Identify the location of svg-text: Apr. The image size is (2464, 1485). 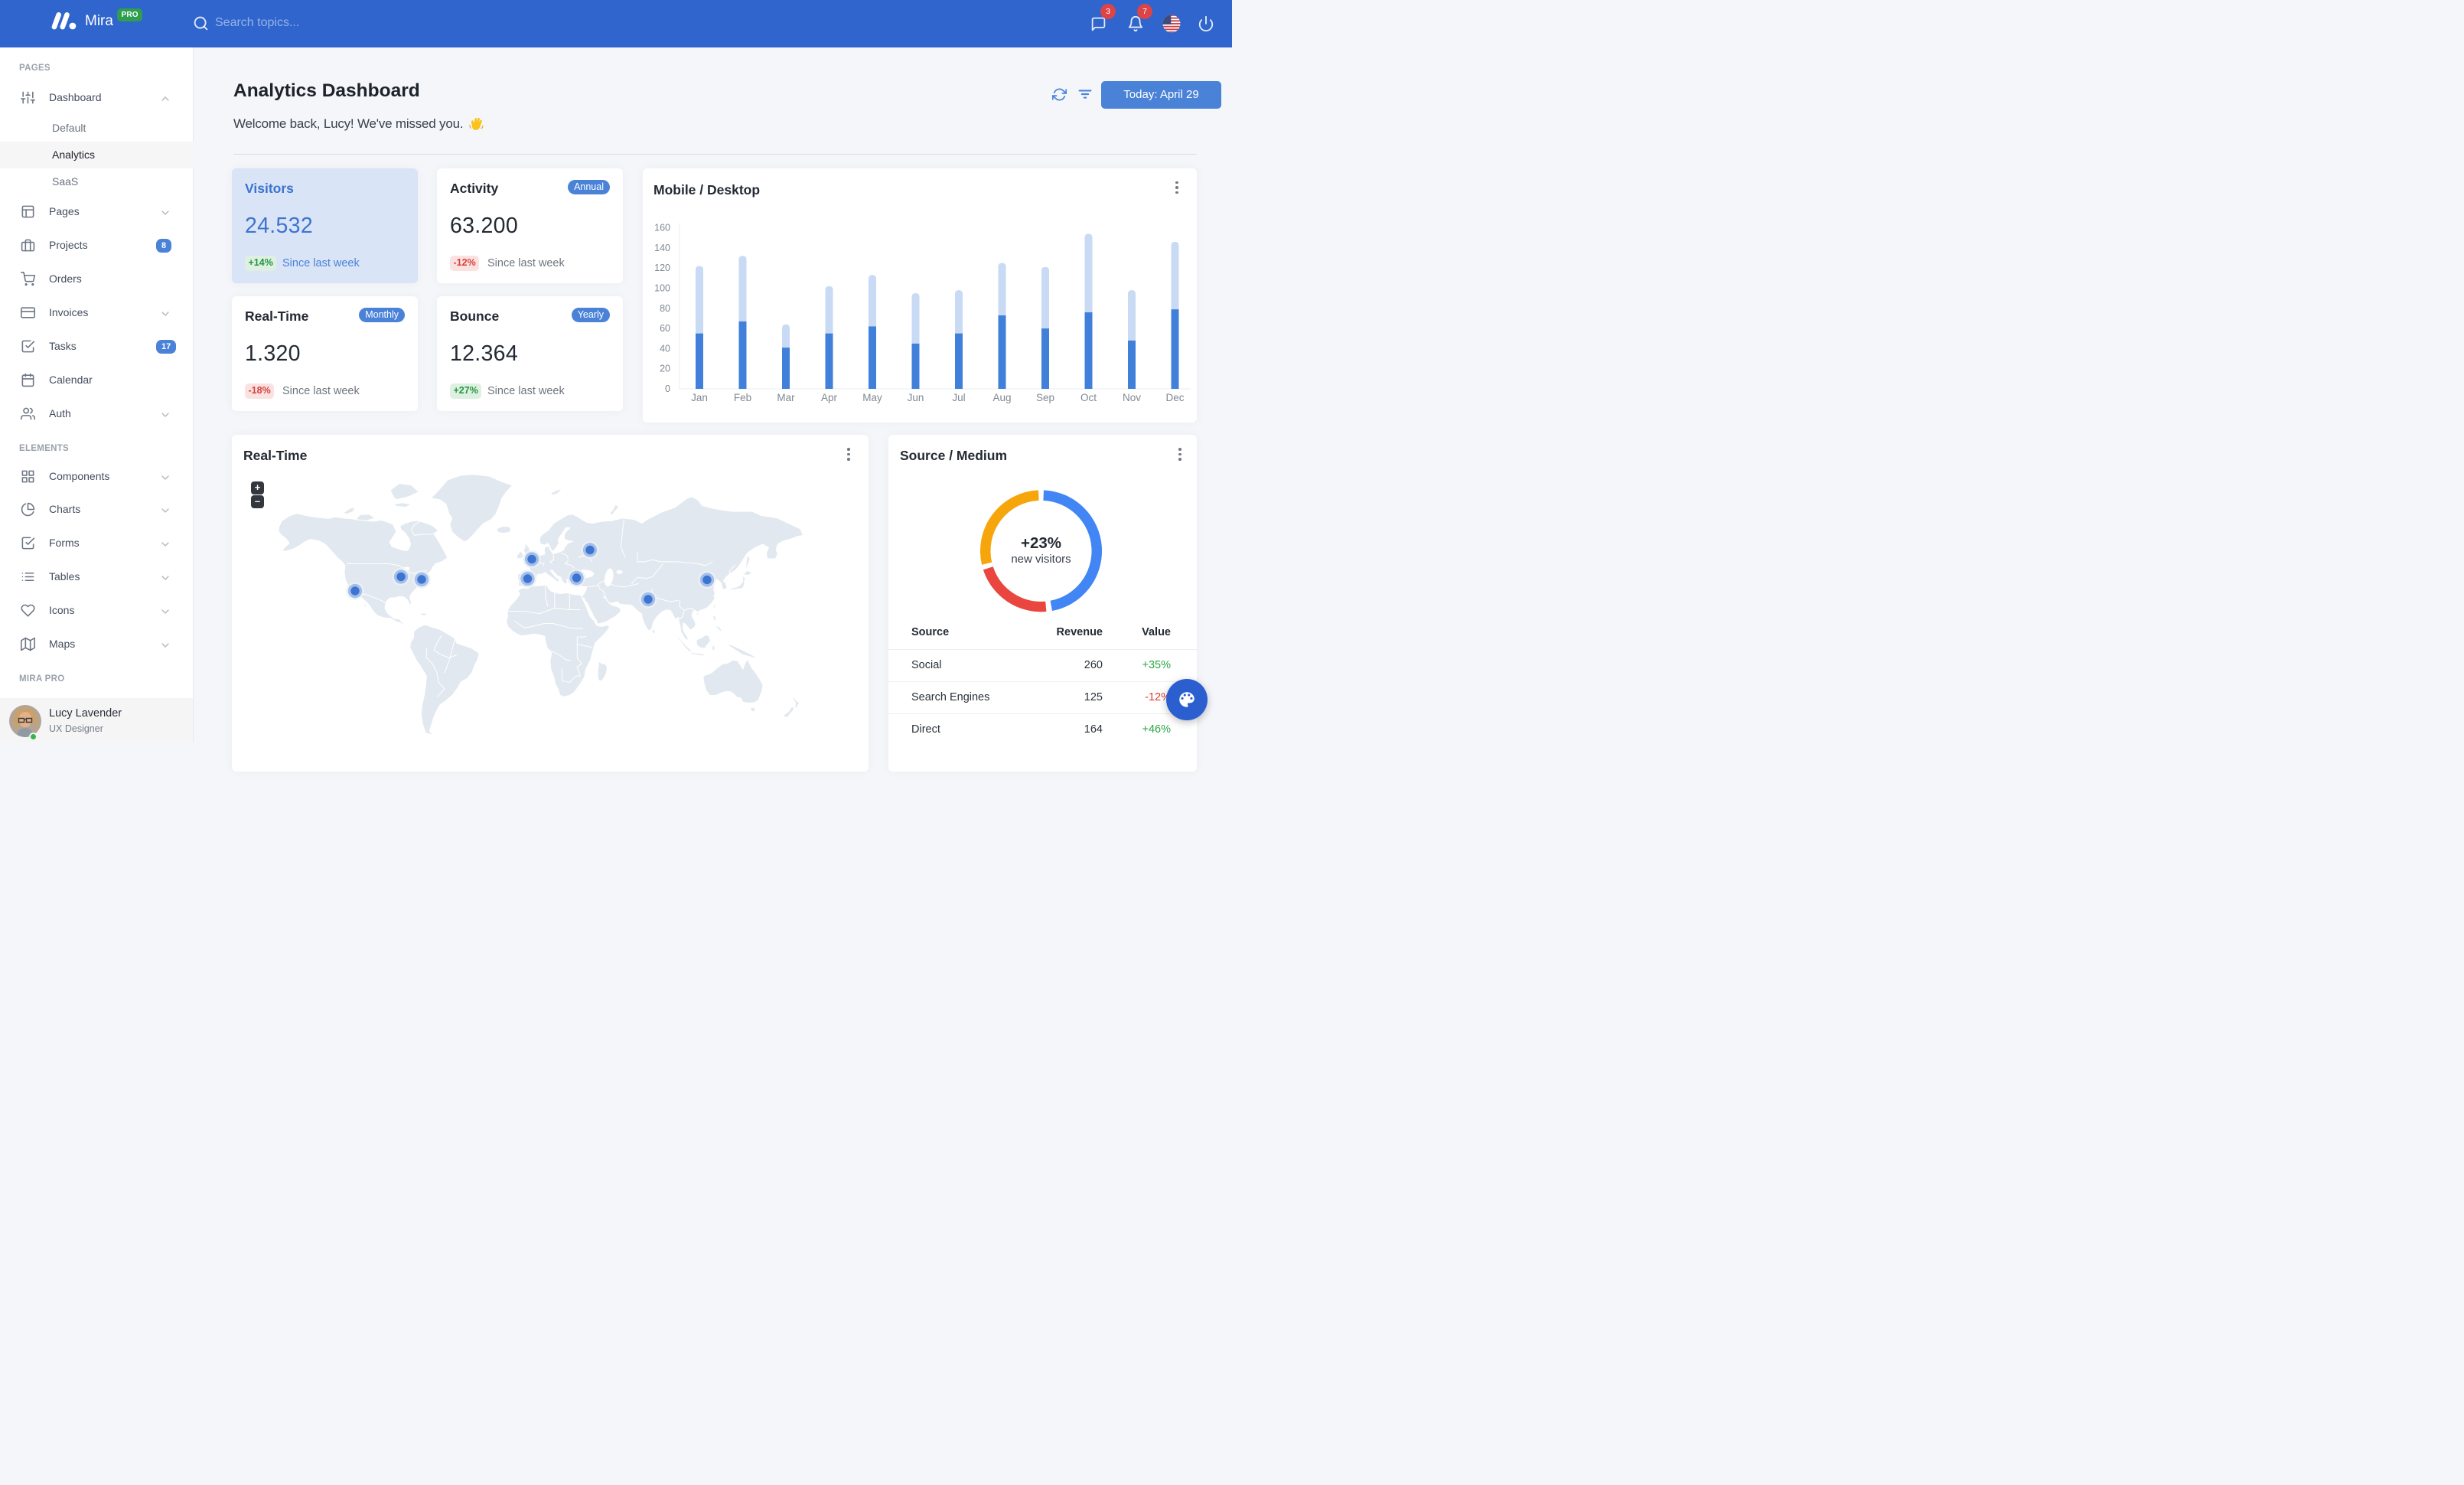
(829, 397).